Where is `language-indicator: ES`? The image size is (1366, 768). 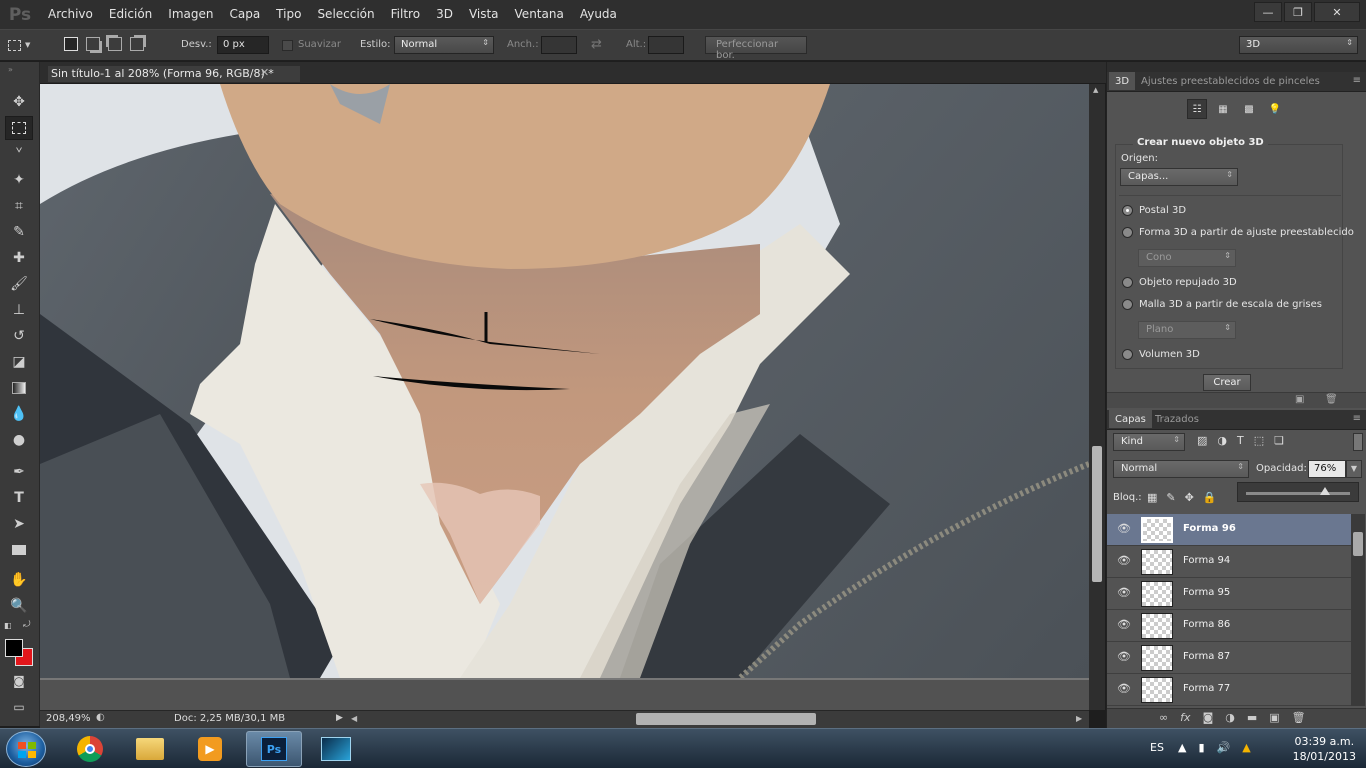 language-indicator: ES is located at coordinates (1157, 747).